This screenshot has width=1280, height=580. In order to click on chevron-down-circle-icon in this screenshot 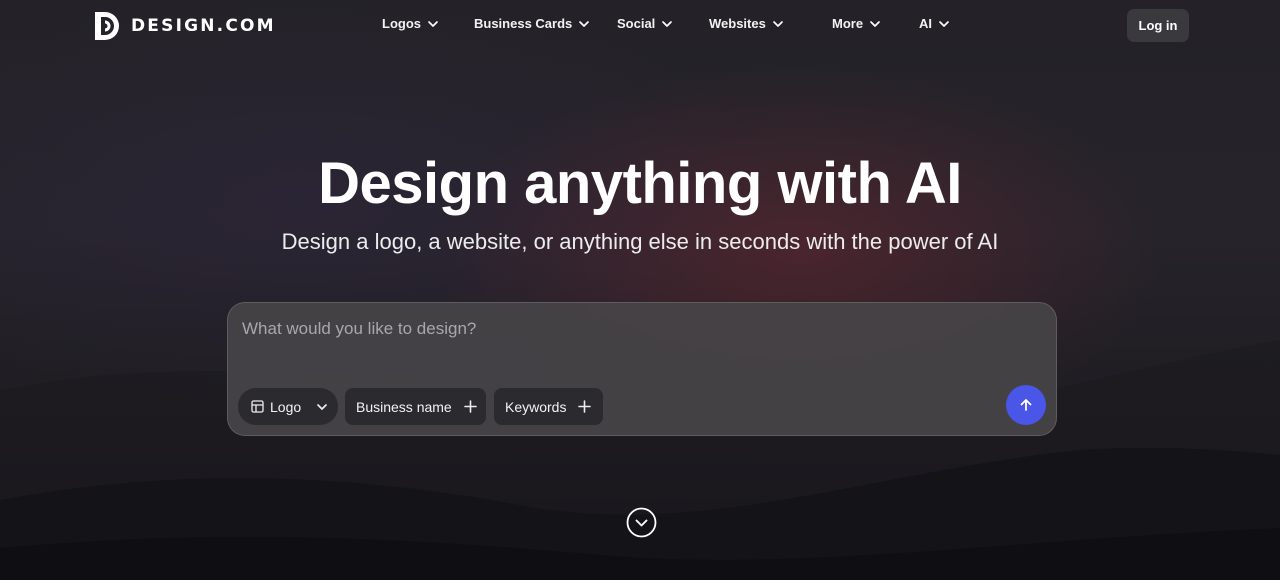, I will do `click(641, 522)`.